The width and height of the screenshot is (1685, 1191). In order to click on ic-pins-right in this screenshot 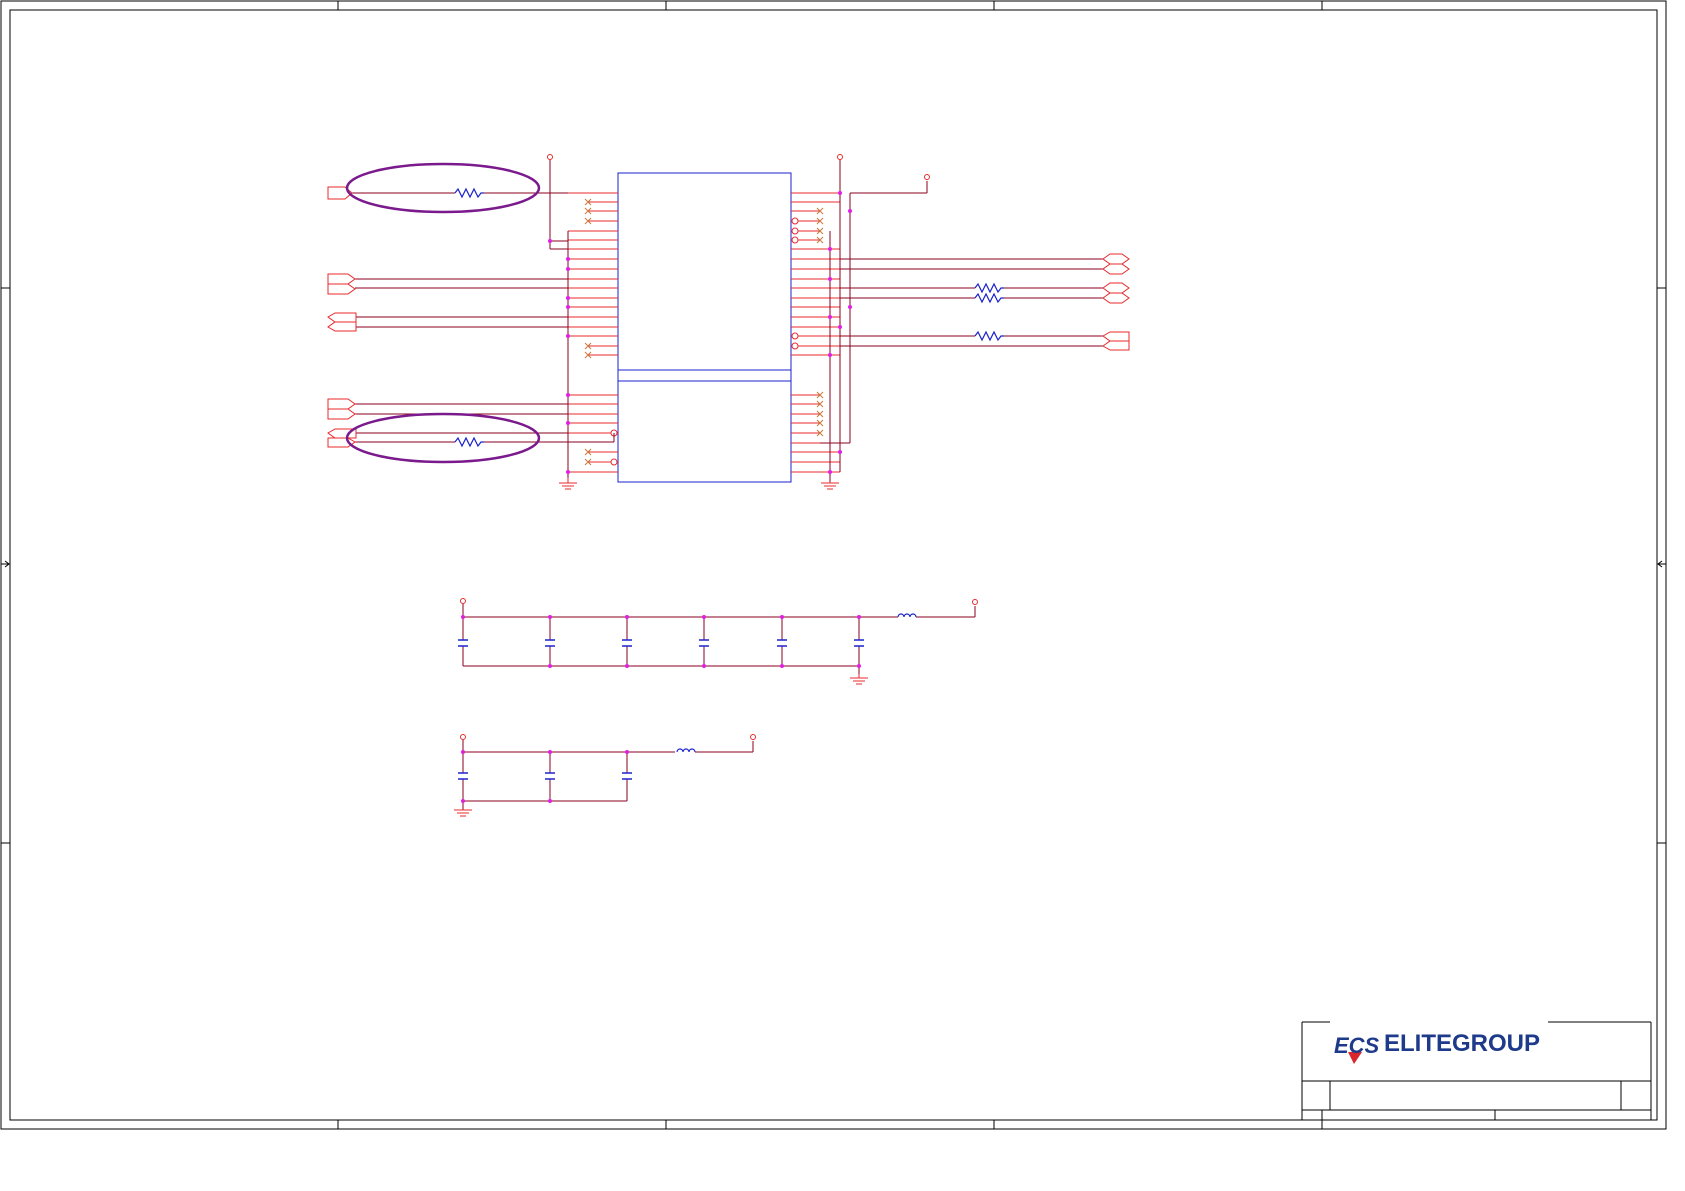, I will do `click(815, 332)`.